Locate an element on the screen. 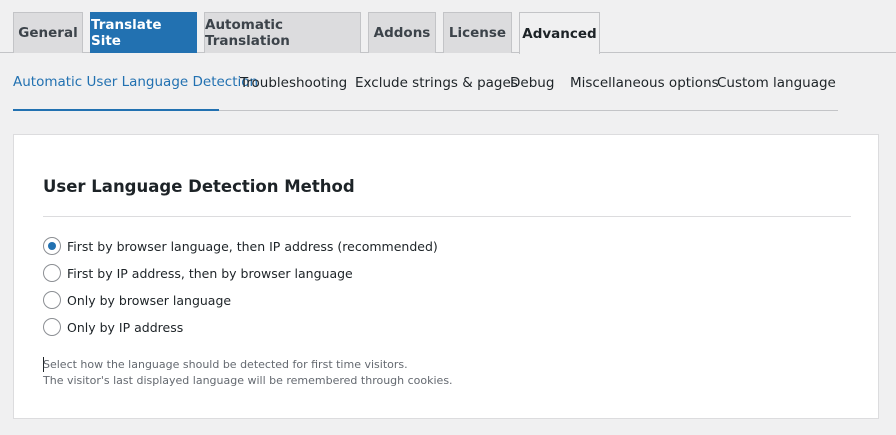 The image size is (896, 435). tab-automatic-translation-label: Automatic Translation is located at coordinates (247, 33).